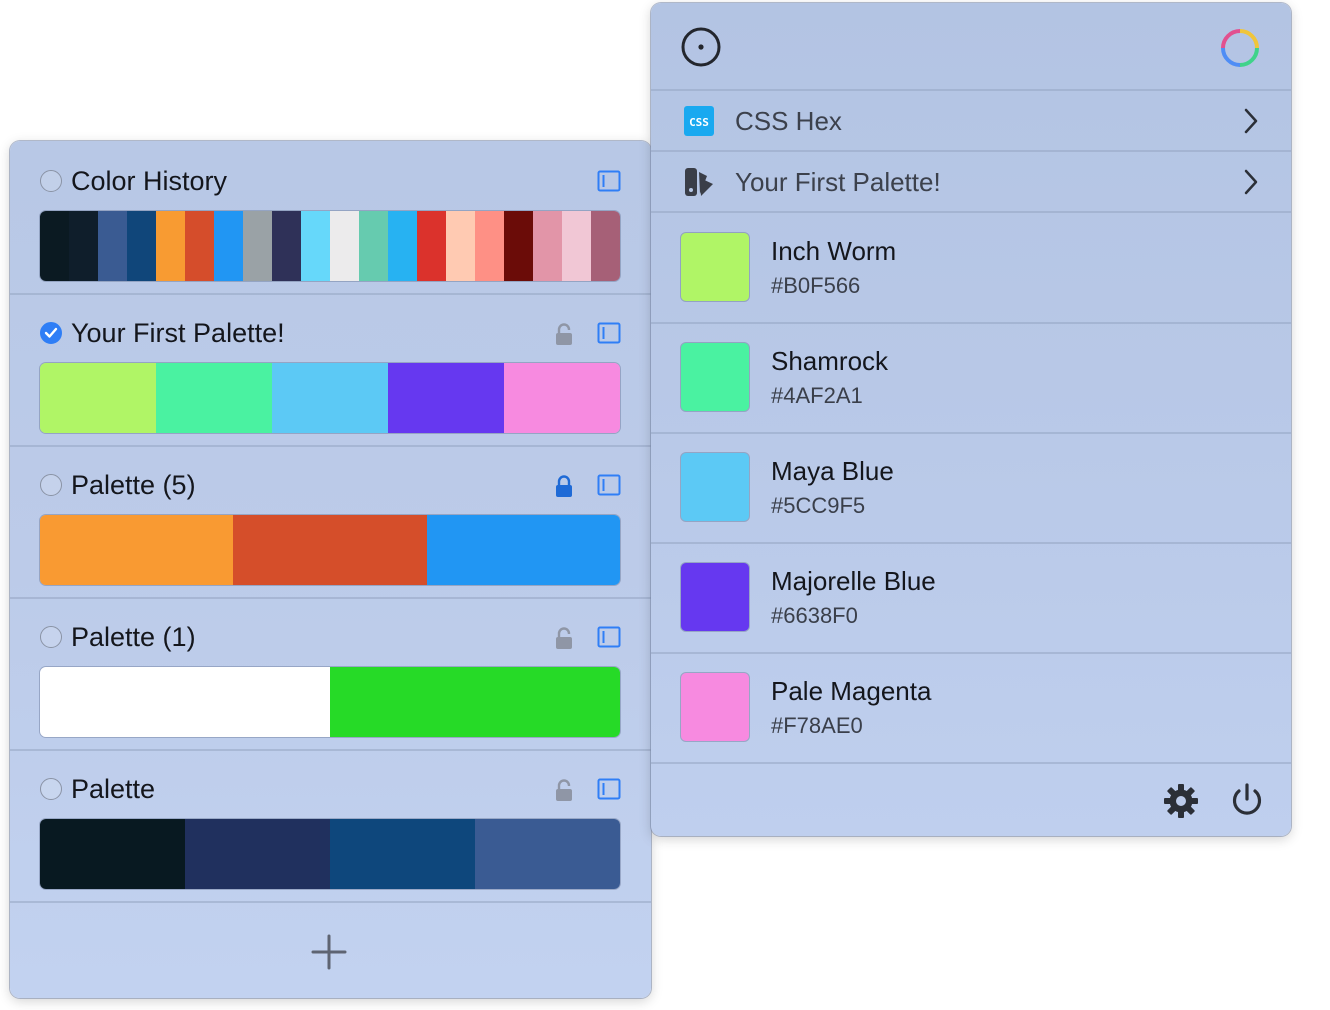 Image resolution: width=1330 pixels, height=1010 pixels. Describe the element at coordinates (113, 789) in the screenshot. I see `palette-title: Palette` at that location.